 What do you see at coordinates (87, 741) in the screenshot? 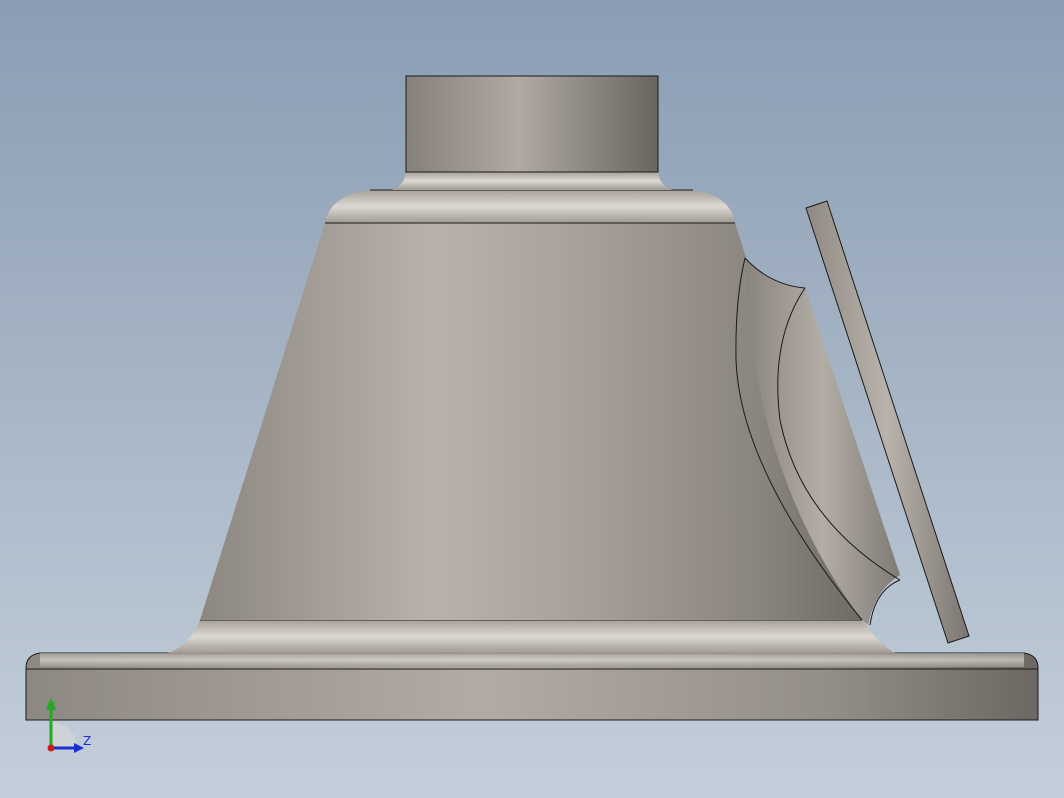
I see `triad-z-label: Z` at bounding box center [87, 741].